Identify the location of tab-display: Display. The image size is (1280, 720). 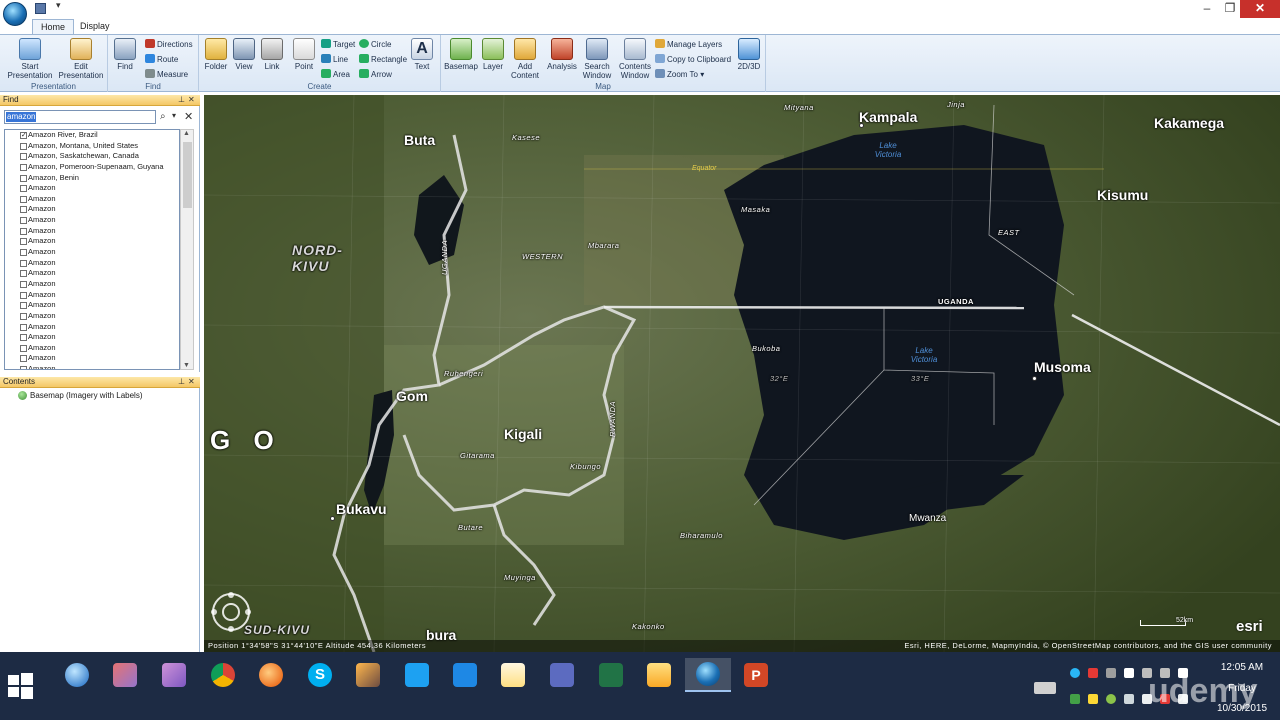
(95, 26).